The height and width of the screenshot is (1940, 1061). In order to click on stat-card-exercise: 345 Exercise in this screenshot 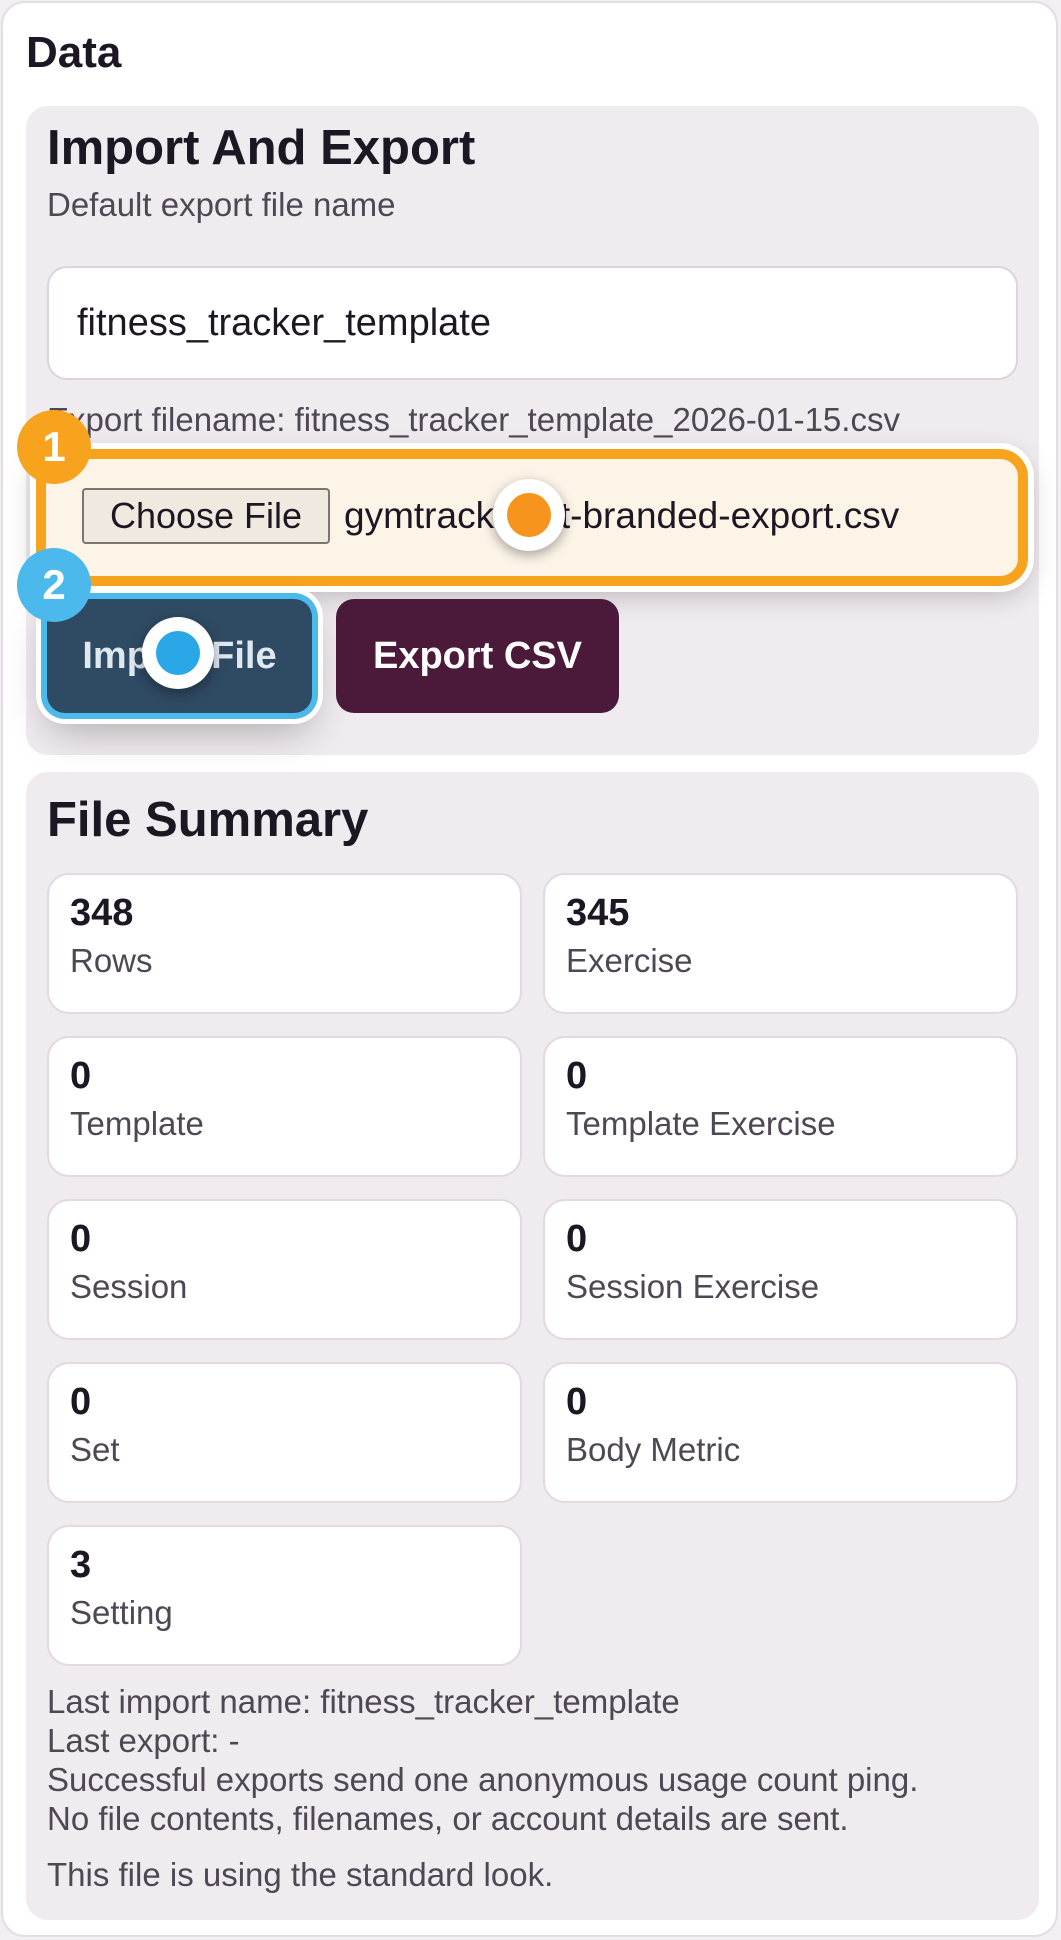, I will do `click(780, 943)`.